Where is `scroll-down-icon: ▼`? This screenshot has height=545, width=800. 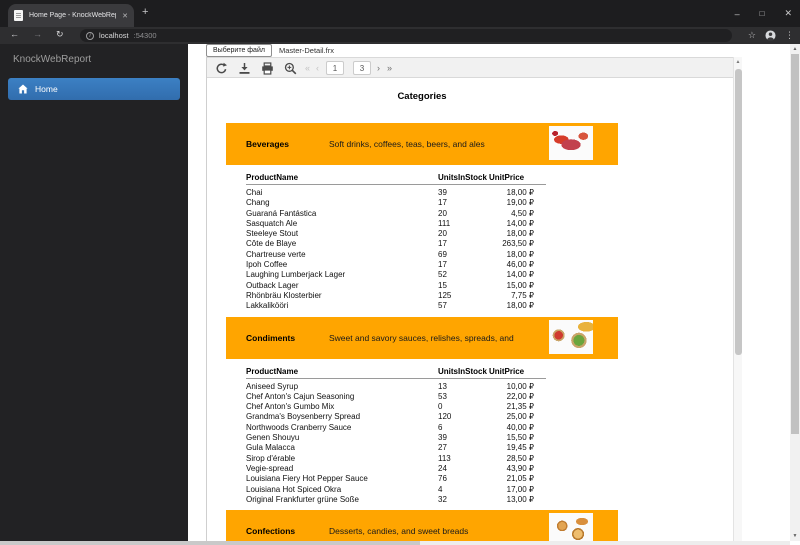
scroll-down-icon: ▼ is located at coordinates (795, 536).